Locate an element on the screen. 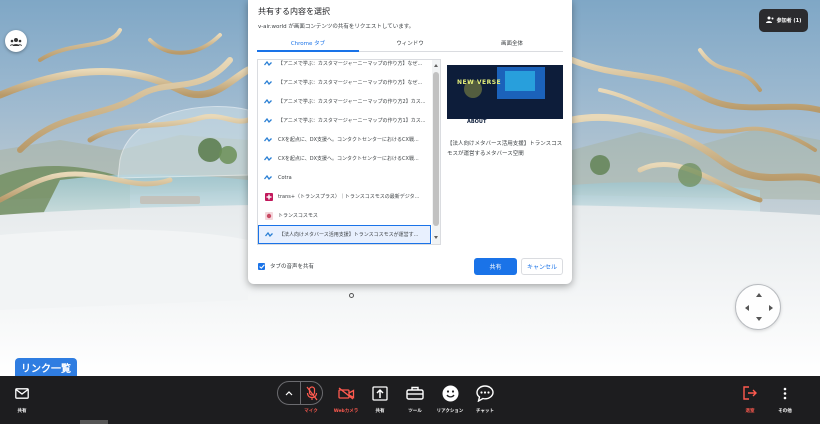 This screenshot has width=820, height=424. scroll-down-icon is located at coordinates (436, 237).